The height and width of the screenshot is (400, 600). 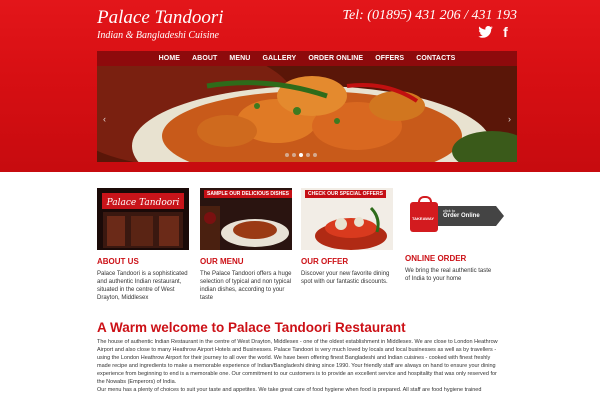 I want to click on phone-number: Tel: (01895) 431 206 / 431 193, so click(x=429, y=15).